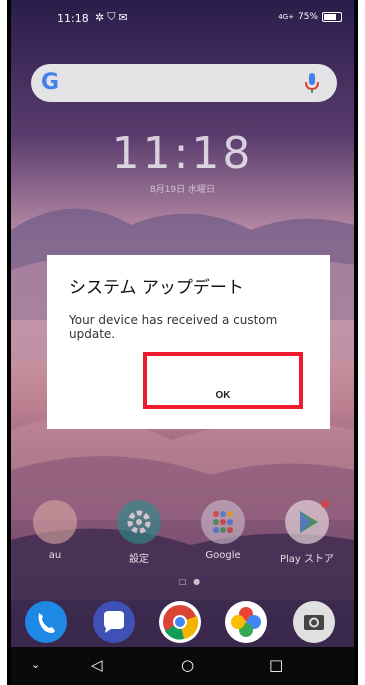 This screenshot has height=685, width=365. Describe the element at coordinates (139, 522) in the screenshot. I see `gear-icon` at that location.